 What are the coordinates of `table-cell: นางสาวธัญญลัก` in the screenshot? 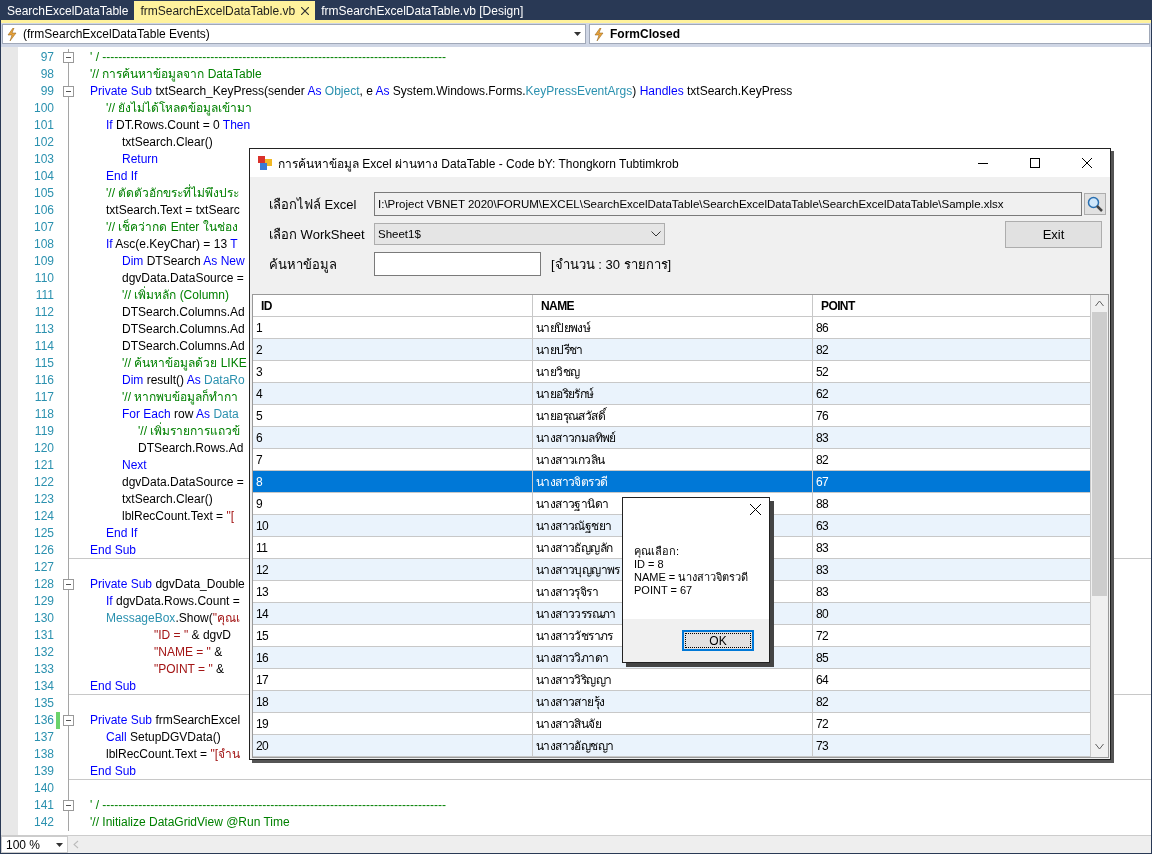 It's located at (574, 547).